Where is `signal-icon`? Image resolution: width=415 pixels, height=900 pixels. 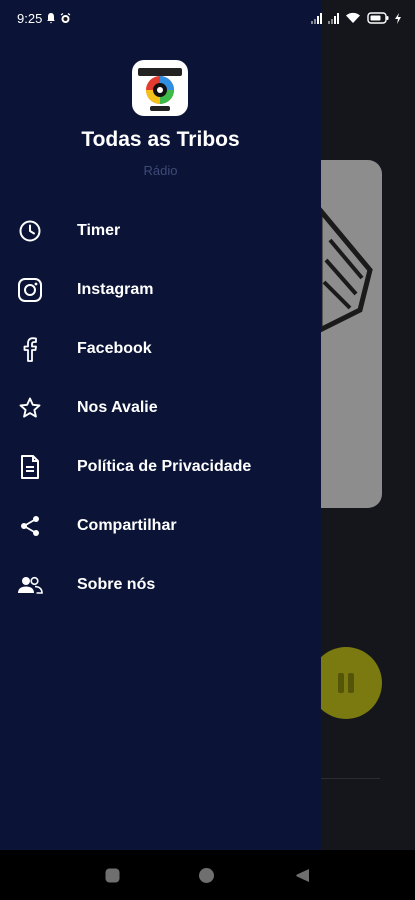 signal-icon is located at coordinates (316, 18).